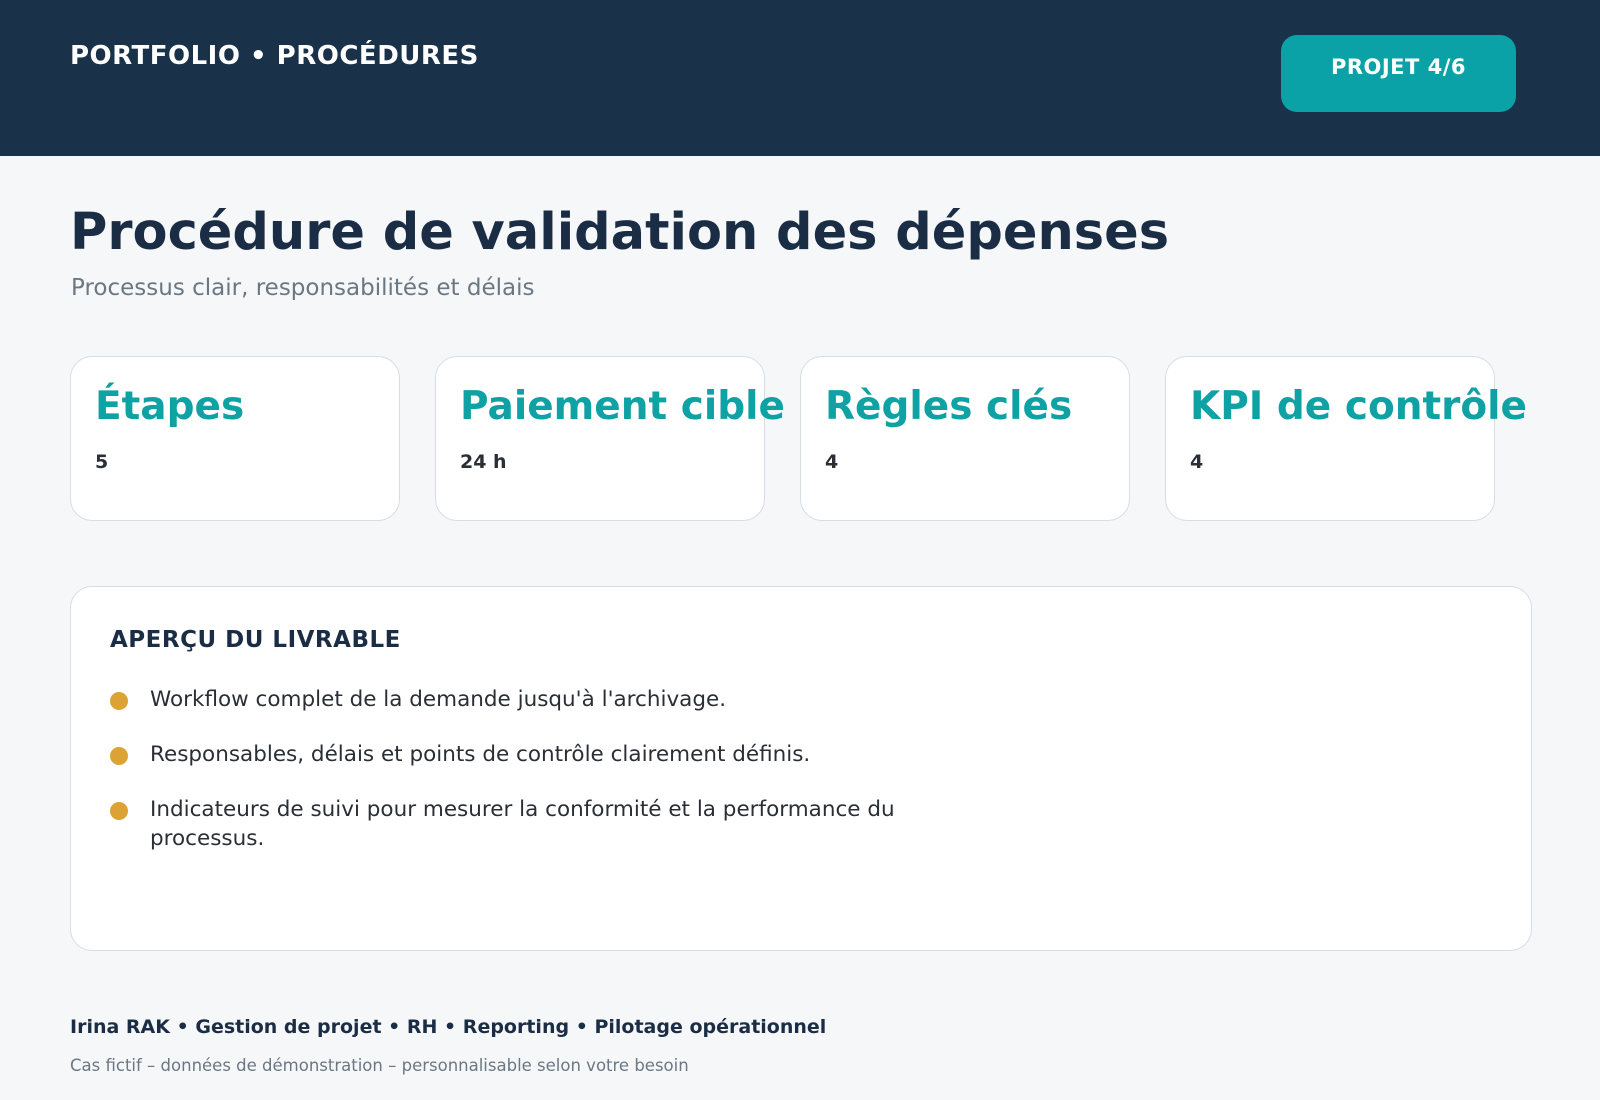  What do you see at coordinates (800, 78) in the screenshot?
I see `top-header: PORTFOLIO • PROCÉDURES PROJET 4/6` at bounding box center [800, 78].